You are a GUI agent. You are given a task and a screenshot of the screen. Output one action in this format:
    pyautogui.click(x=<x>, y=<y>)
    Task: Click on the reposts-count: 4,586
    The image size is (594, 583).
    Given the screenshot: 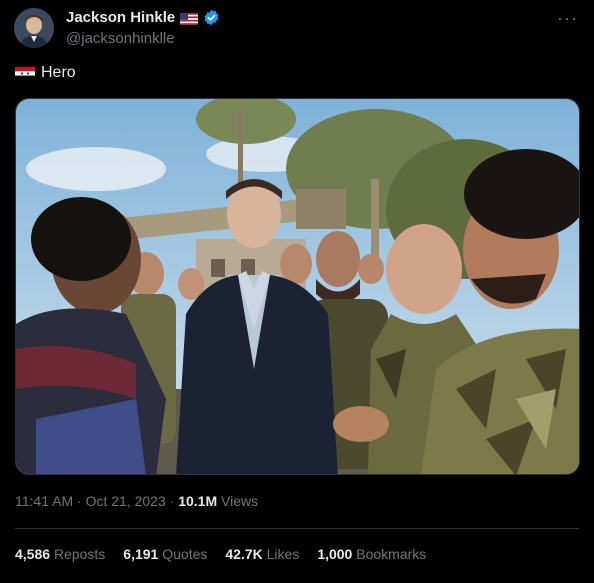 What is the action you would take?
    pyautogui.click(x=33, y=554)
    